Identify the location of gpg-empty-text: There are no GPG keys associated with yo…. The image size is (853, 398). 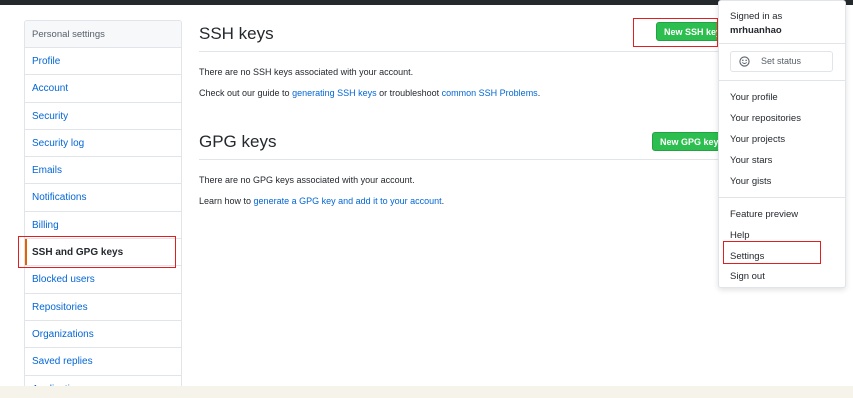
(307, 180).